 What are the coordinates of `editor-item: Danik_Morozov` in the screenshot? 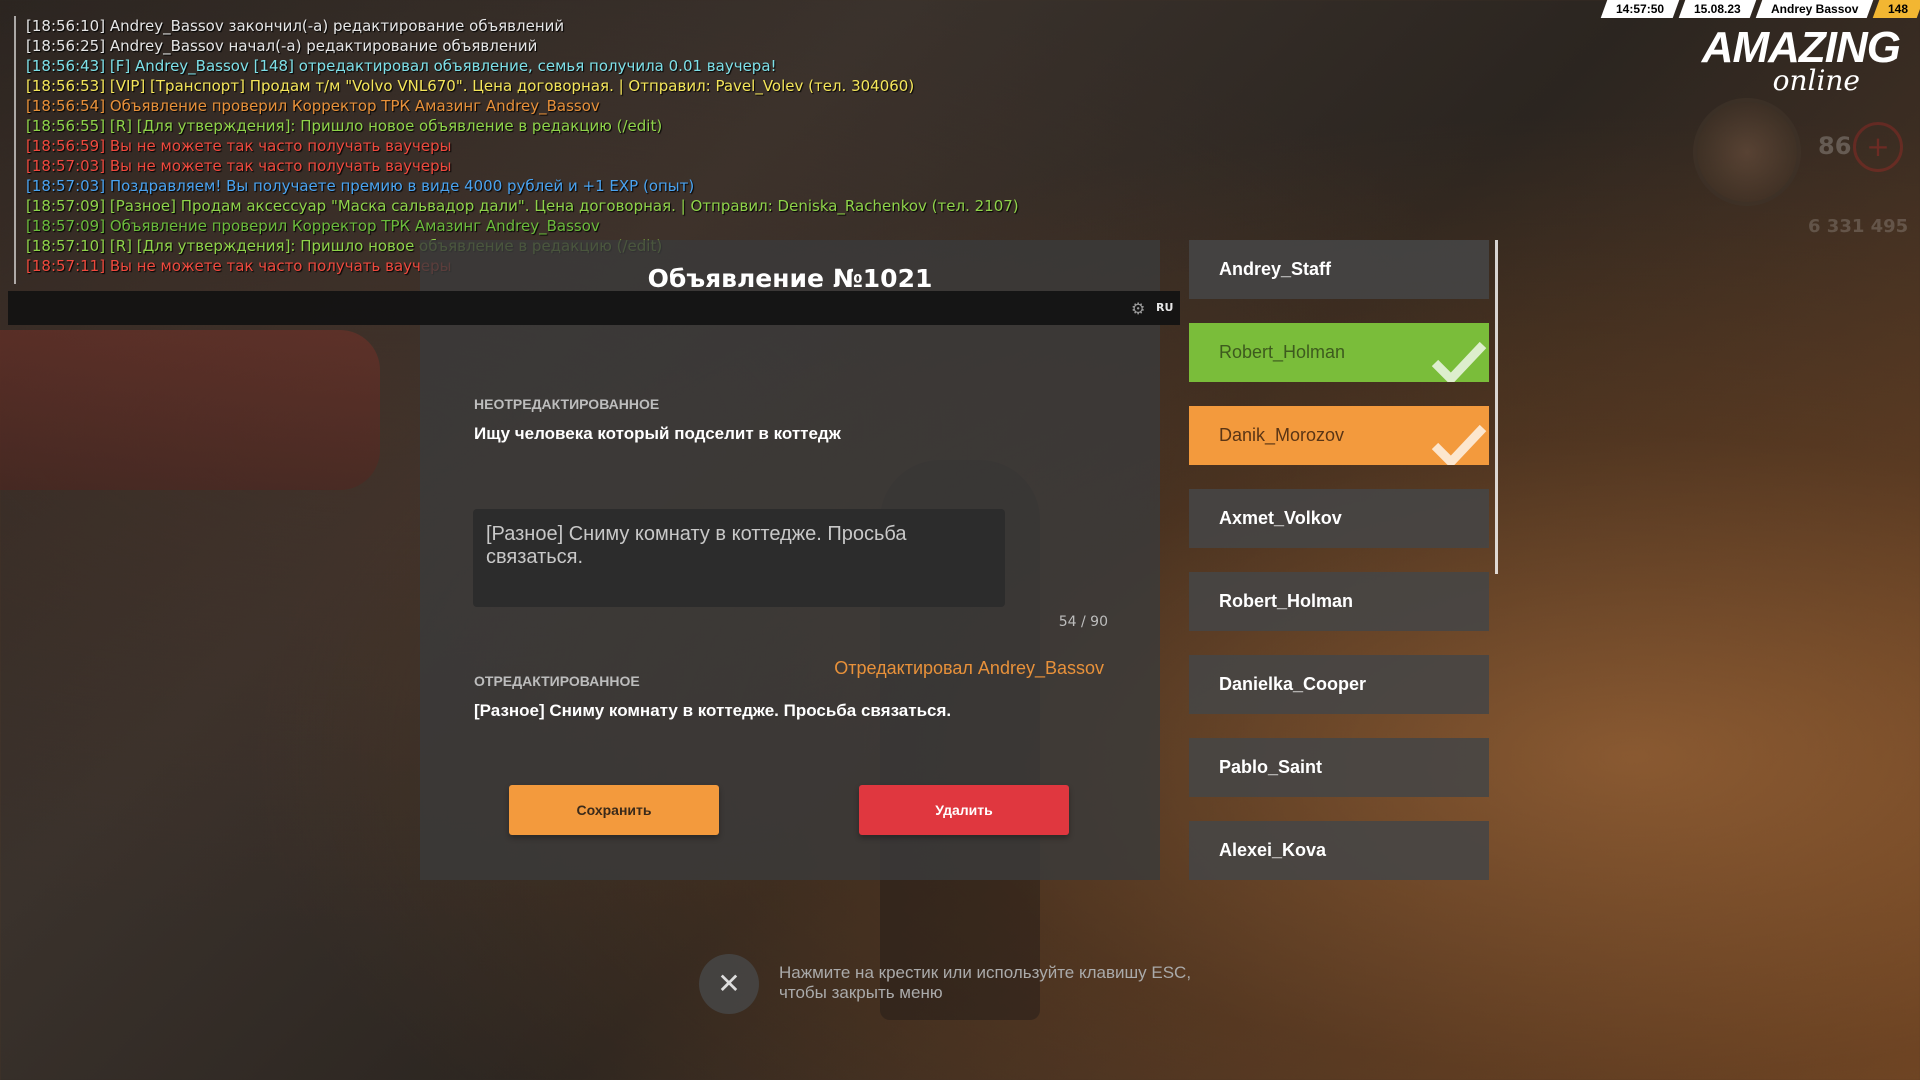 It's located at (1339, 435).